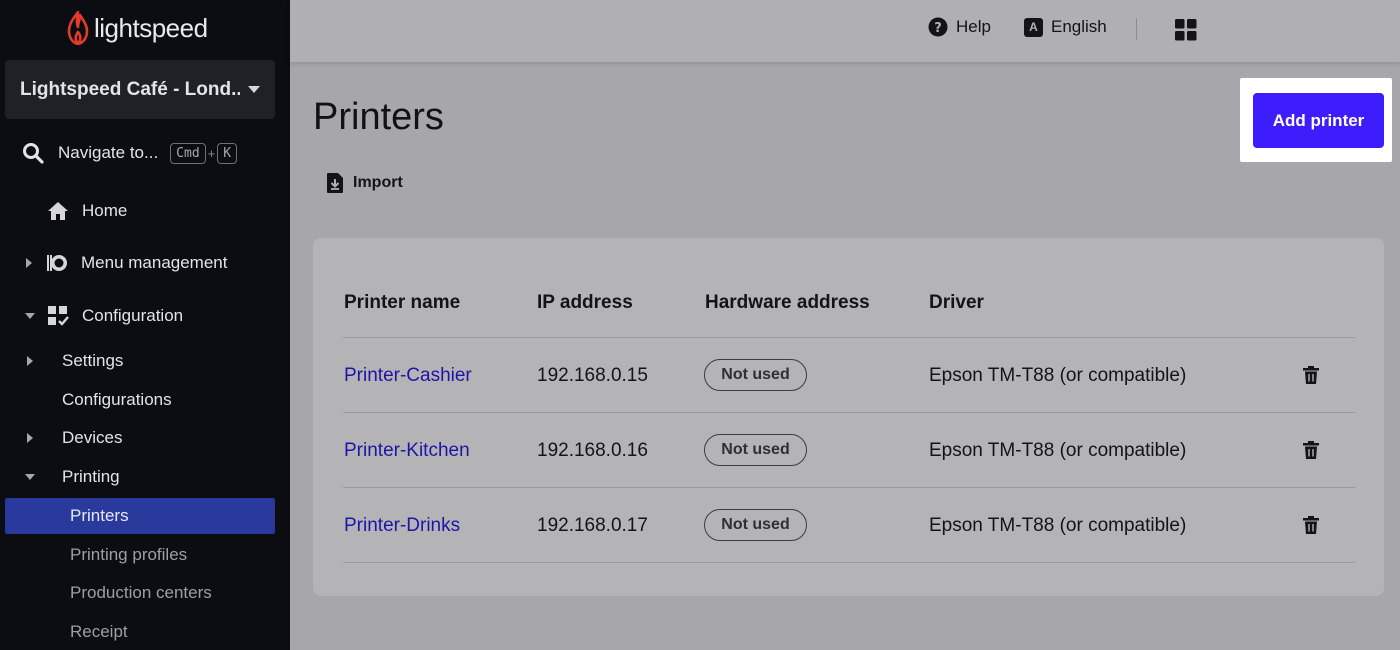 The height and width of the screenshot is (650, 1400). Describe the element at coordinates (154, 262) in the screenshot. I see `sidebar-item-menu-management-label: Menu management` at that location.